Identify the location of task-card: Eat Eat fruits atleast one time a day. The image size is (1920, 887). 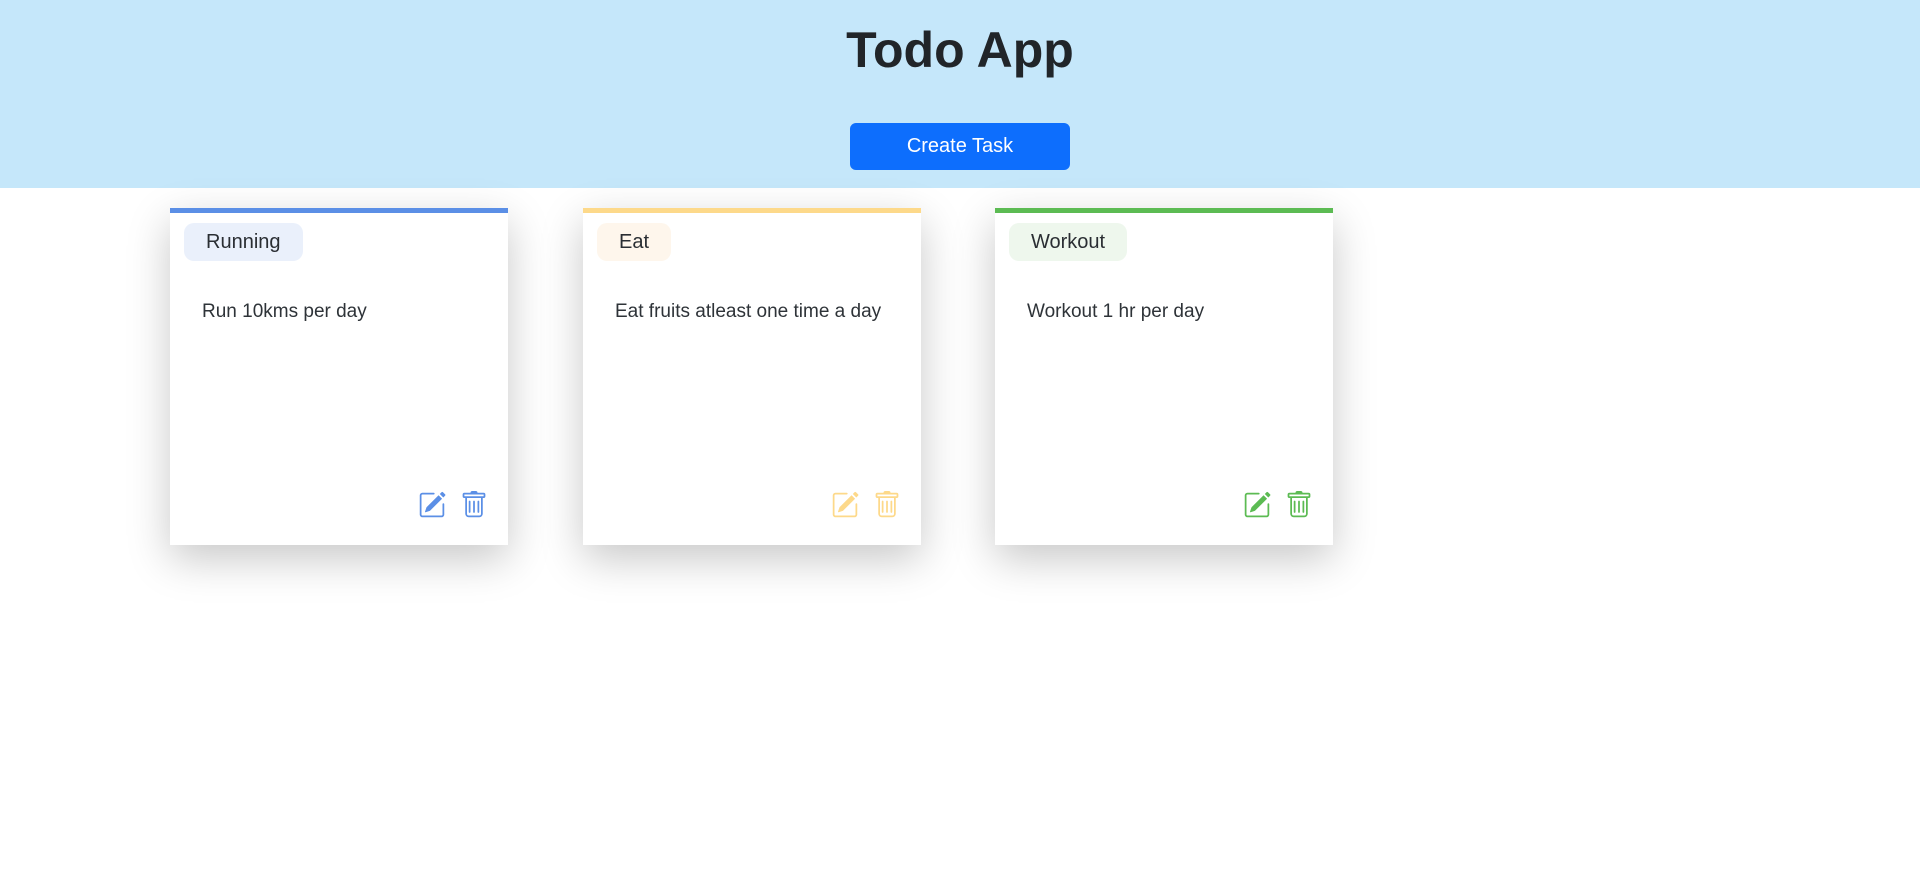
(752, 376).